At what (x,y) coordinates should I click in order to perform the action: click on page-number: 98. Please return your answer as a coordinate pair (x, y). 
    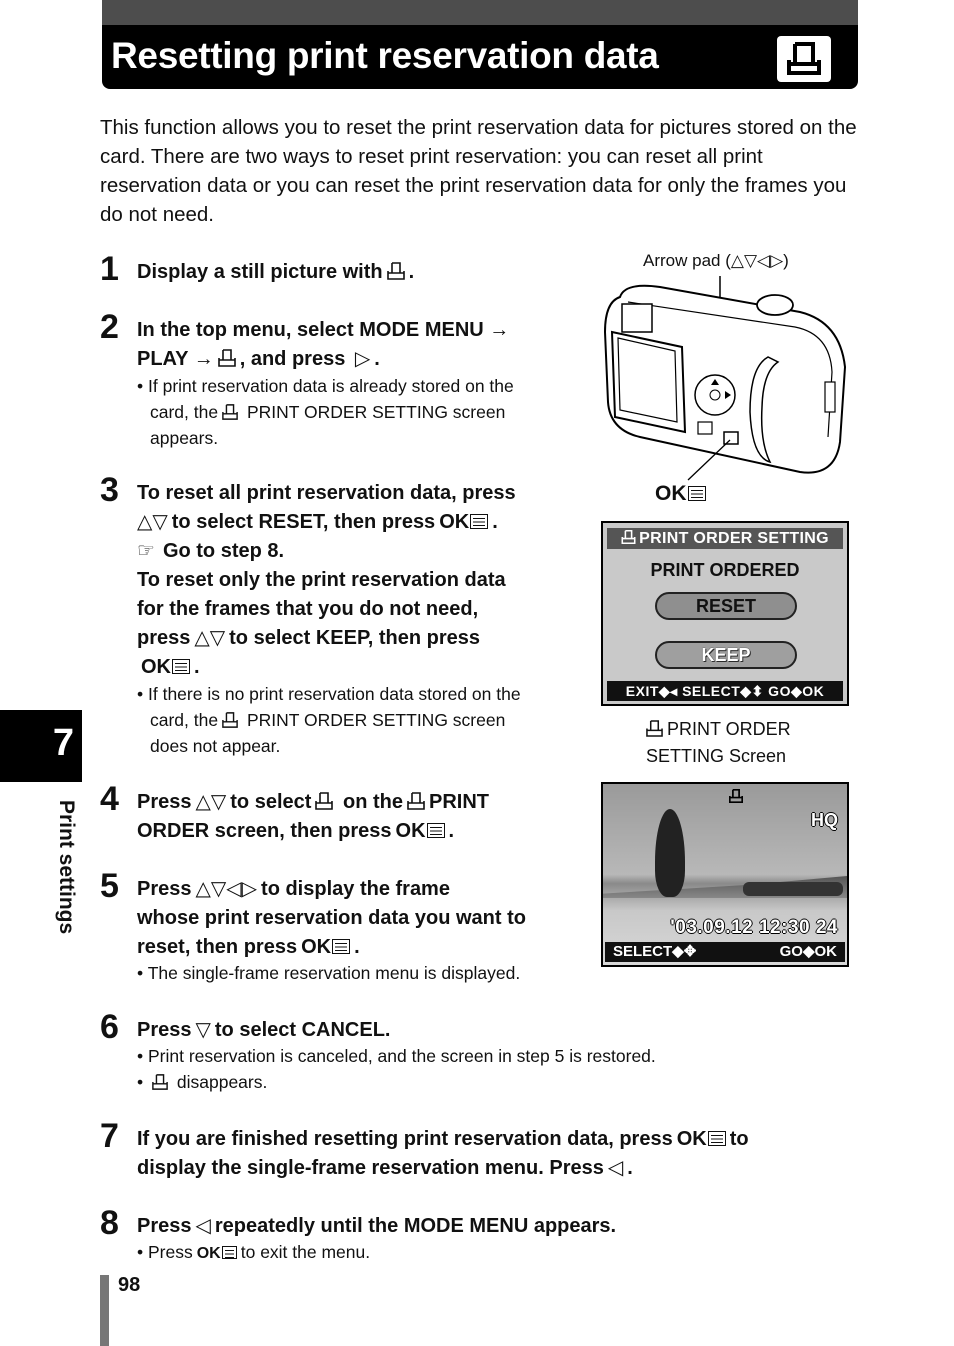
    Looking at the image, I should click on (129, 1285).